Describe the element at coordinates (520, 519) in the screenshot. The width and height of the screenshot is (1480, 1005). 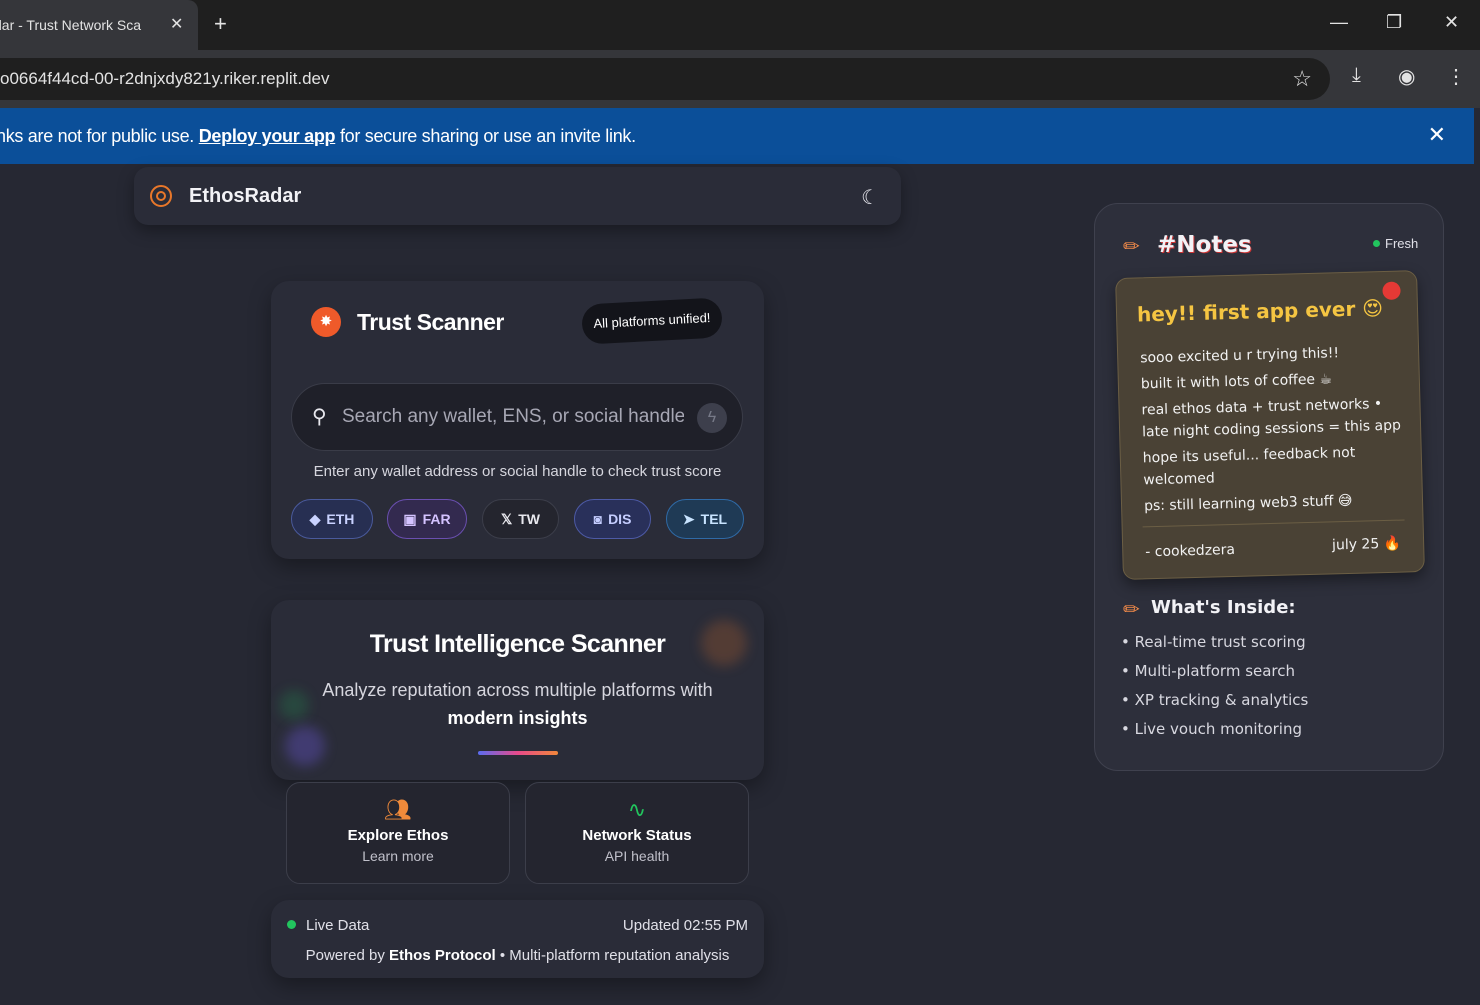
I see `platform-tw-button: 𝕏 TW` at that location.